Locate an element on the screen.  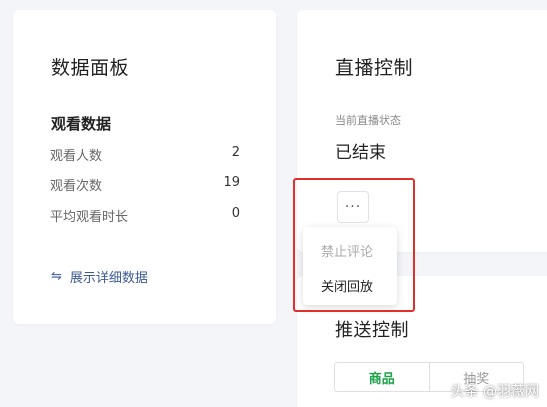
live-status-label: 当前直播状态 is located at coordinates (368, 120).